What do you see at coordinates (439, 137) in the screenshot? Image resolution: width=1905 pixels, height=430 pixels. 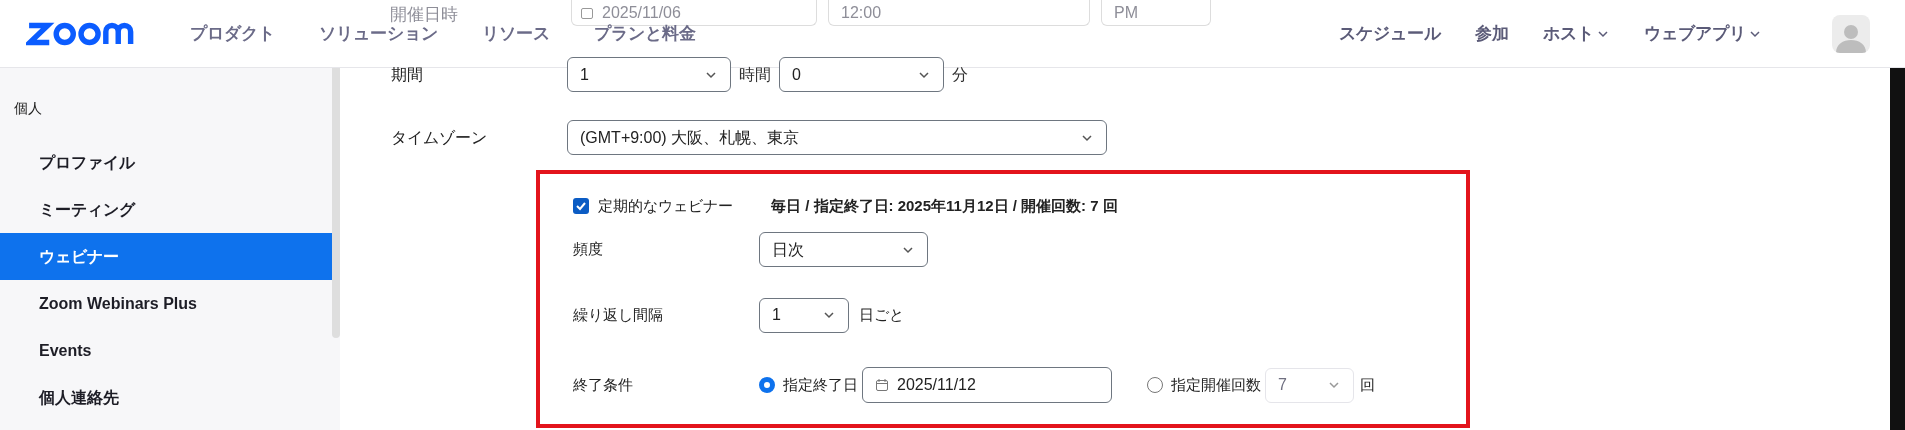 I see `field-label: タイムゾーン` at bounding box center [439, 137].